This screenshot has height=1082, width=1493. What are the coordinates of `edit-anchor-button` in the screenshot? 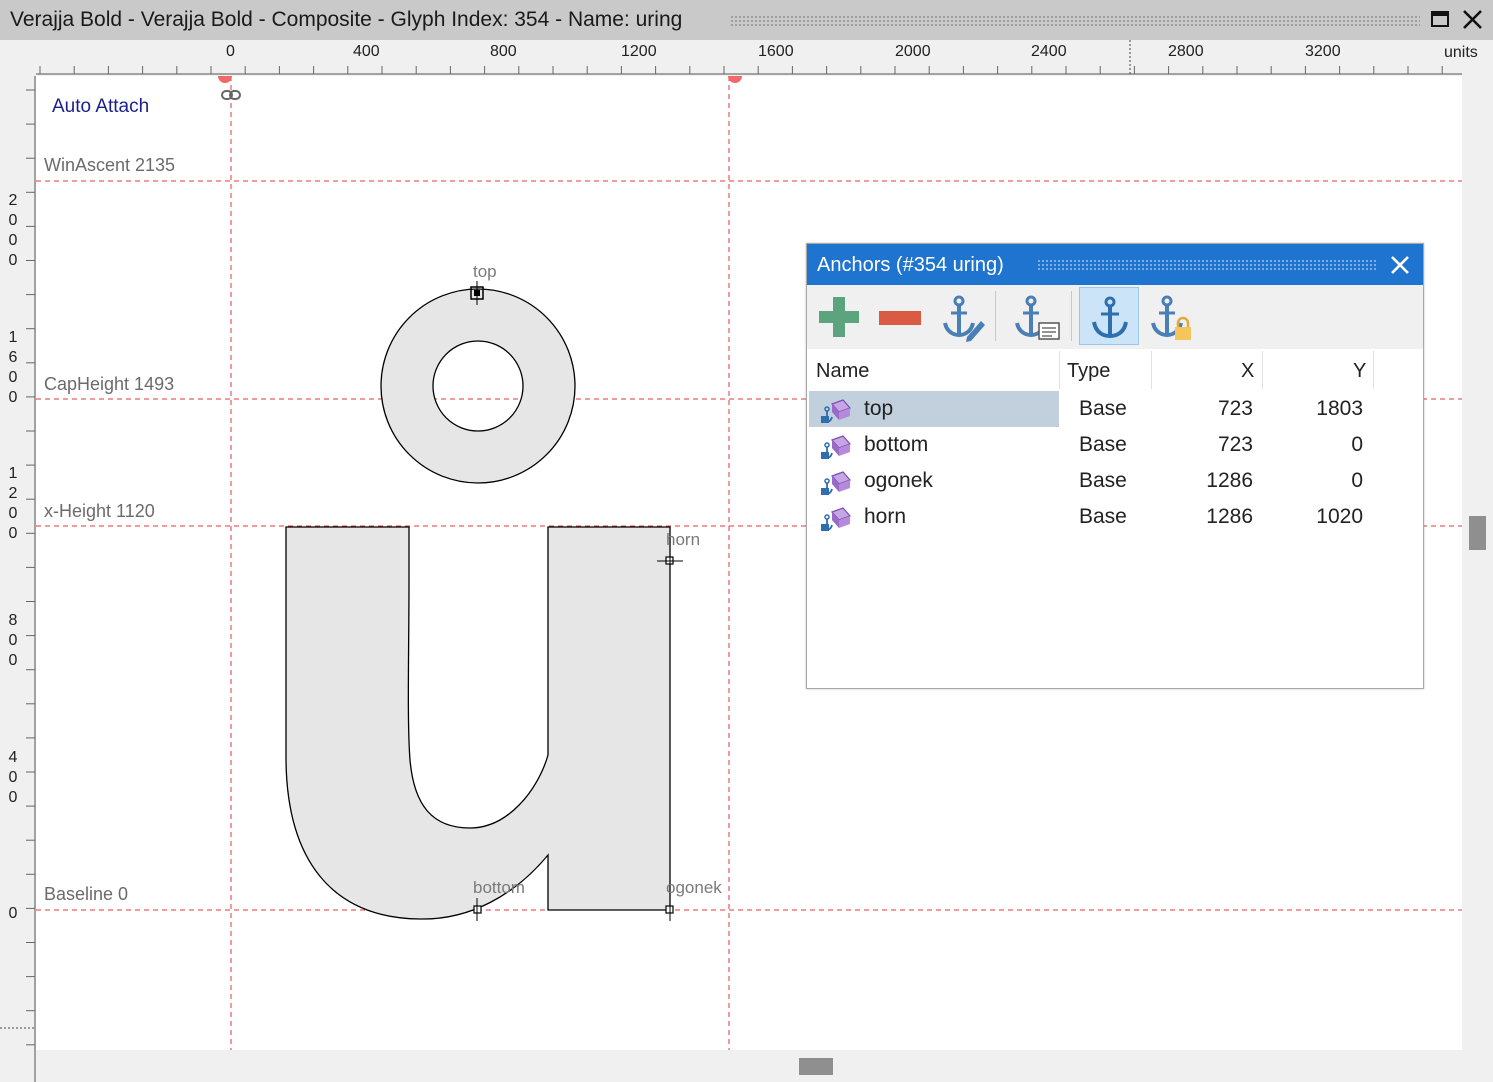 It's located at (961, 316).